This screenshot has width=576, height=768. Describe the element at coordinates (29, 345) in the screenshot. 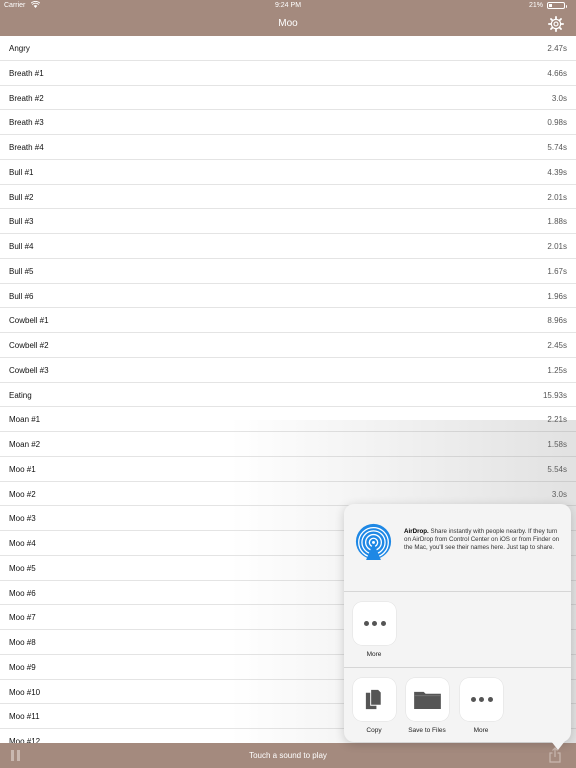

I see `sound-name: Cowbell #2` at that location.